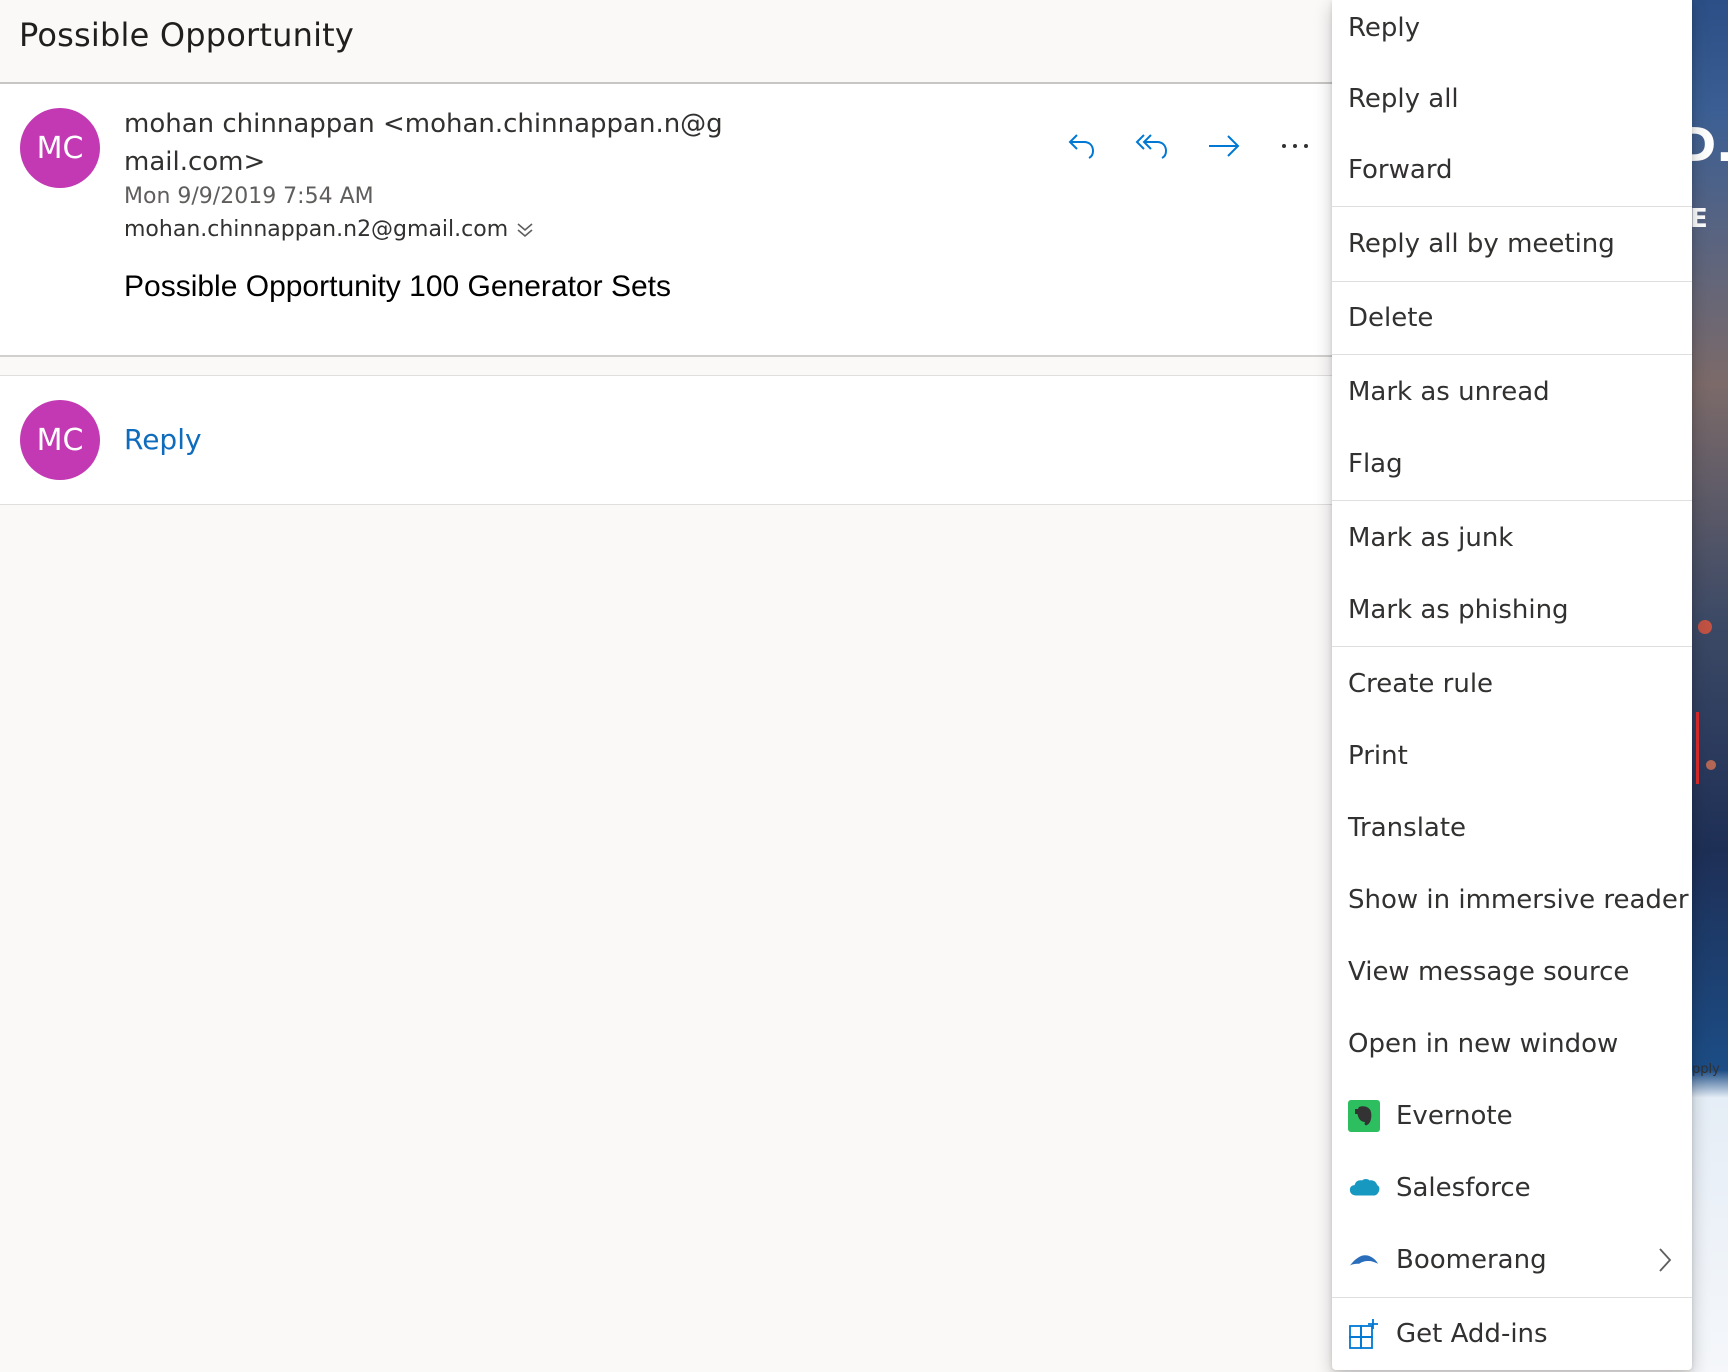 The height and width of the screenshot is (1372, 1728). Describe the element at coordinates (1512, 170) in the screenshot. I see `menu-item-forward: Forward` at that location.